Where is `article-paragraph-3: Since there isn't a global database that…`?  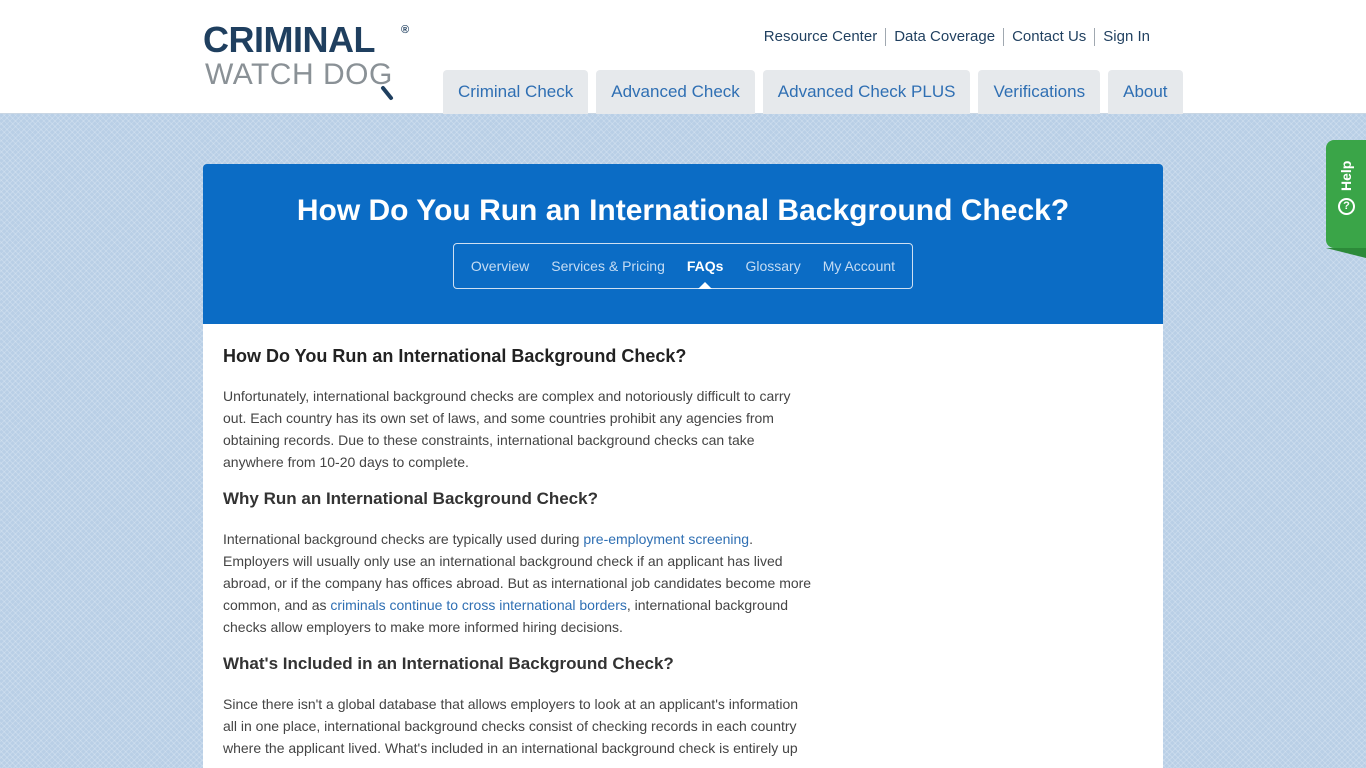 article-paragraph-3: Since there isn't a global database that… is located at coordinates (511, 726).